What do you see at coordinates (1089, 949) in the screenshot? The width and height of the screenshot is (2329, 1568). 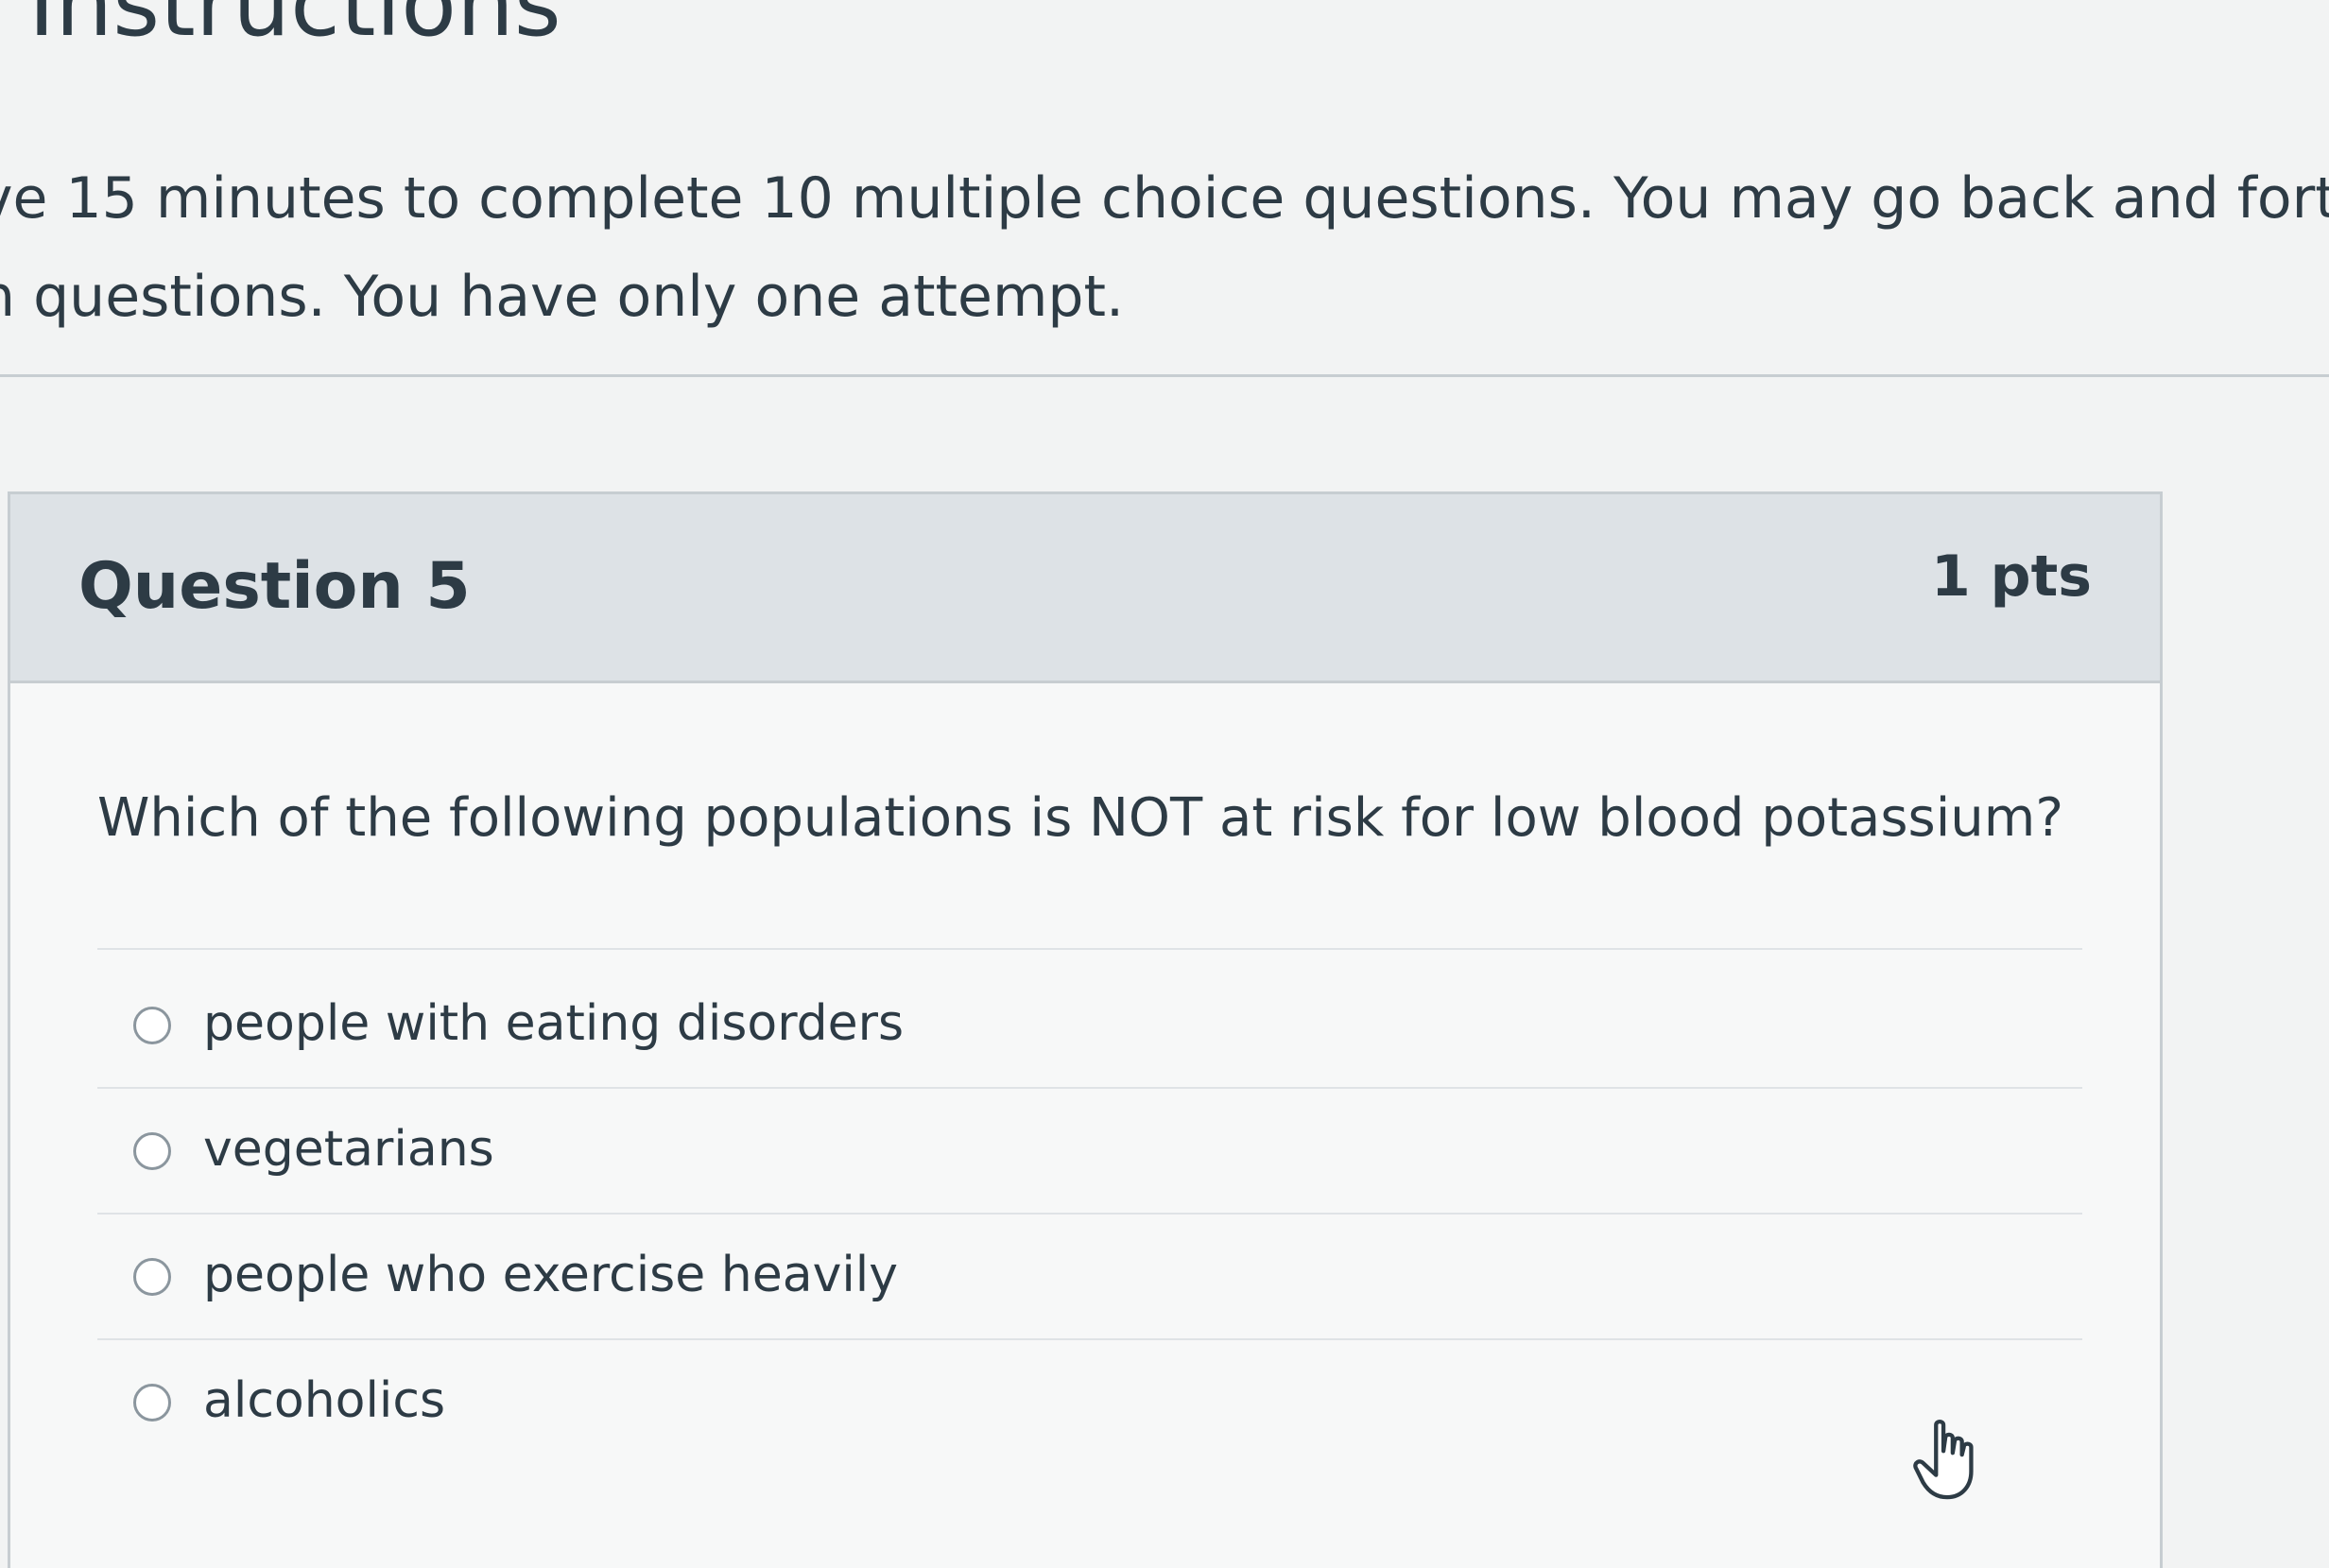 I see `question-divider` at bounding box center [1089, 949].